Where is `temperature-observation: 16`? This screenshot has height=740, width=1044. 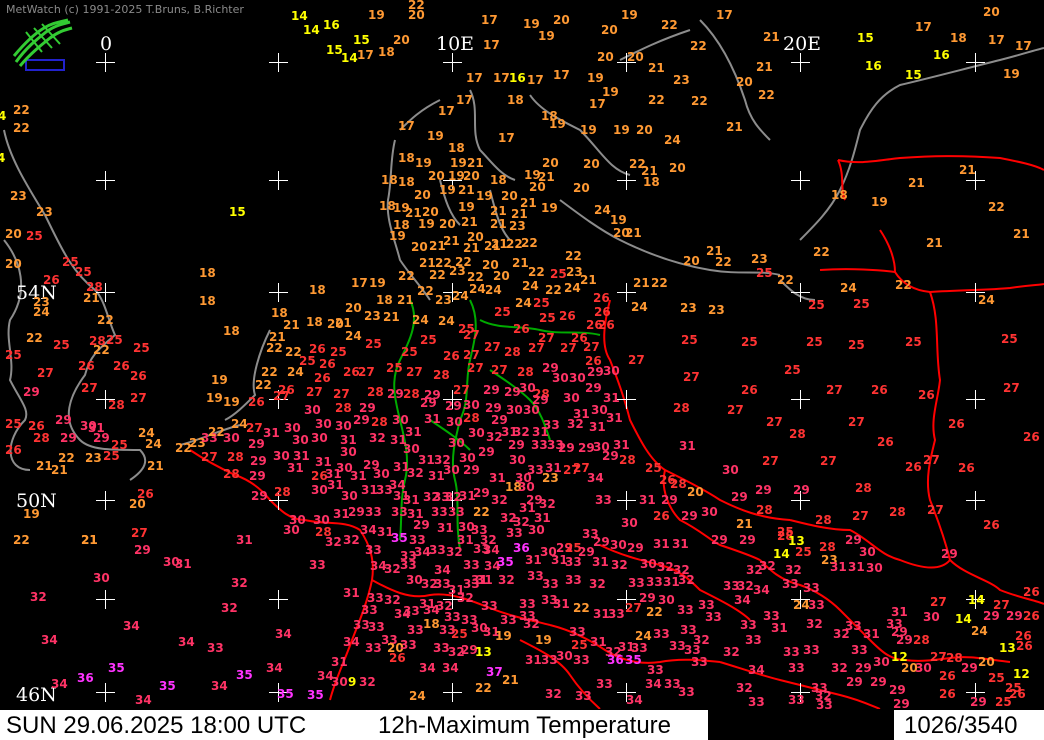
temperature-observation: 16 is located at coordinates (331, 25).